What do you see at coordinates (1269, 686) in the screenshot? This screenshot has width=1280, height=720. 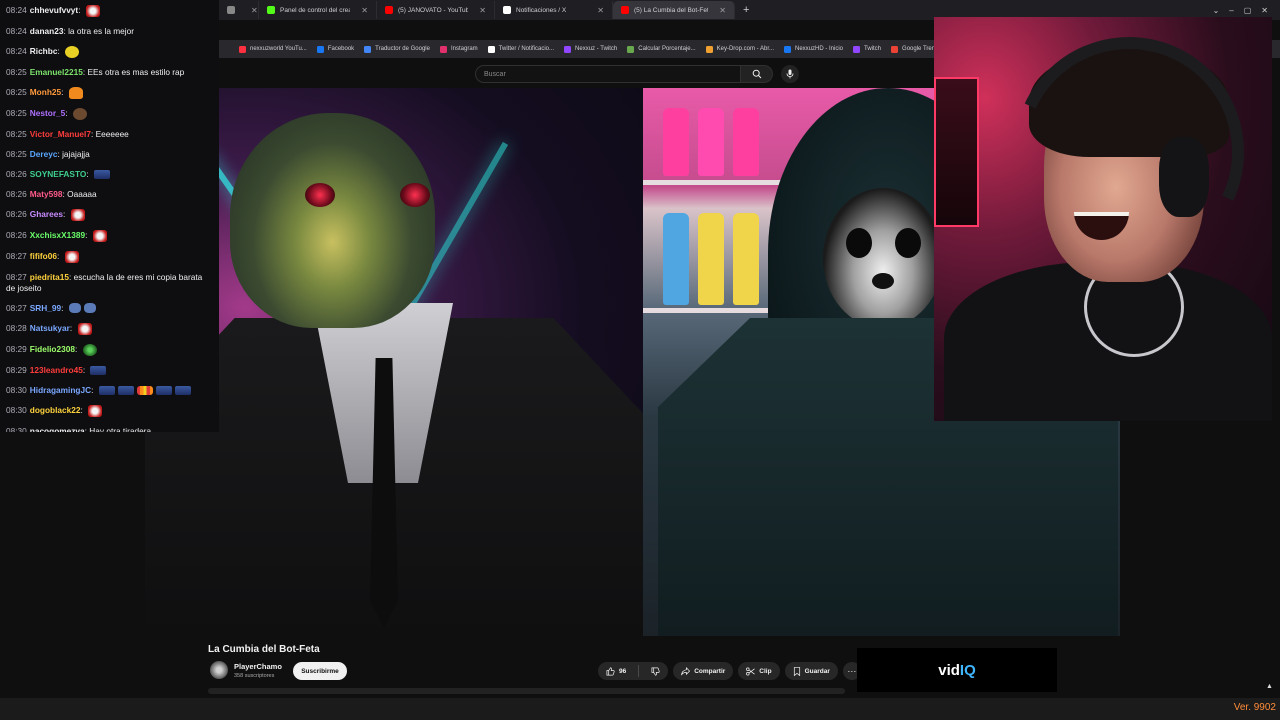 I see `scroll-up-icon: ▲` at bounding box center [1269, 686].